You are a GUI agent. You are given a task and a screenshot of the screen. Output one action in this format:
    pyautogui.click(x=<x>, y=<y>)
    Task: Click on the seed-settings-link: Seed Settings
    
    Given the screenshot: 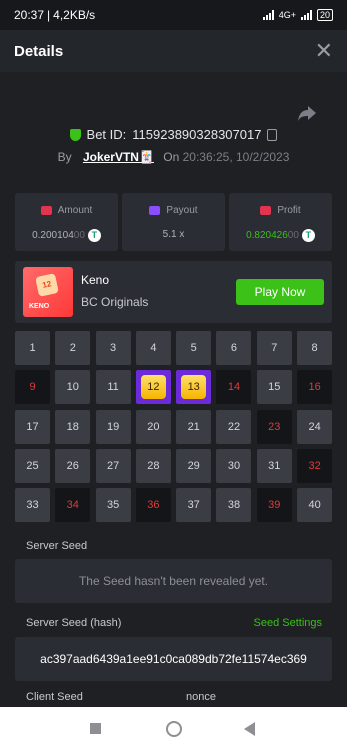 What is the action you would take?
    pyautogui.click(x=288, y=623)
    